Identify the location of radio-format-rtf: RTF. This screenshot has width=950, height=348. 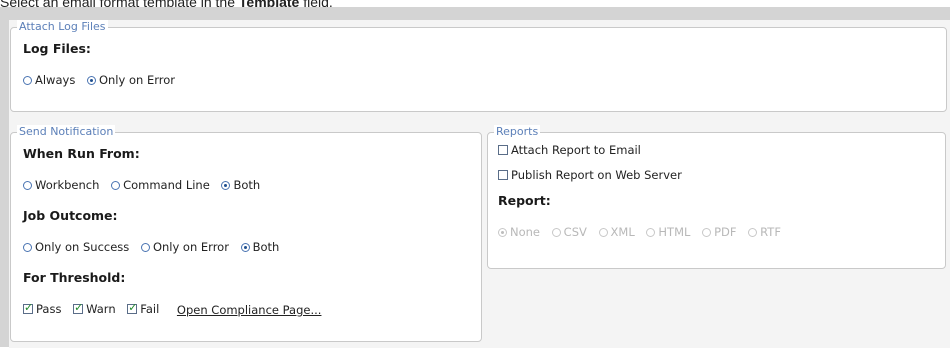
(764, 232).